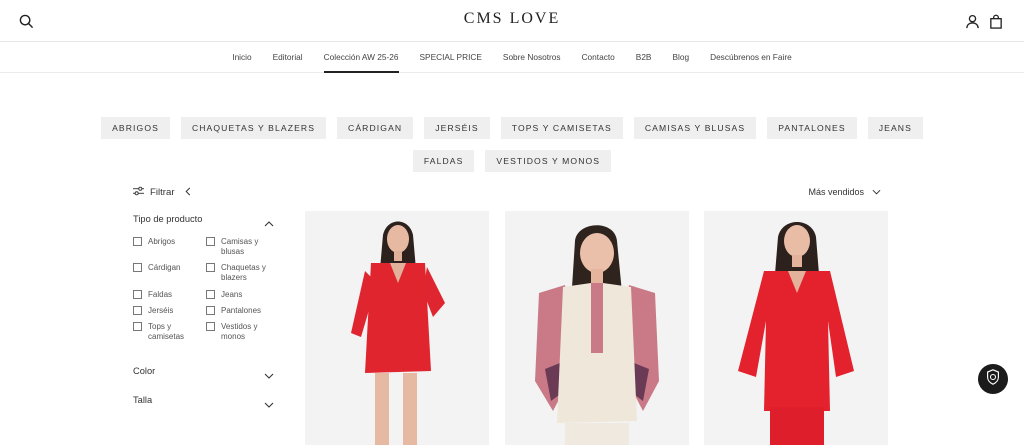 The image size is (1024, 445). What do you see at coordinates (451, 57) in the screenshot?
I see `nav-item: SPECIAL PRICE` at bounding box center [451, 57].